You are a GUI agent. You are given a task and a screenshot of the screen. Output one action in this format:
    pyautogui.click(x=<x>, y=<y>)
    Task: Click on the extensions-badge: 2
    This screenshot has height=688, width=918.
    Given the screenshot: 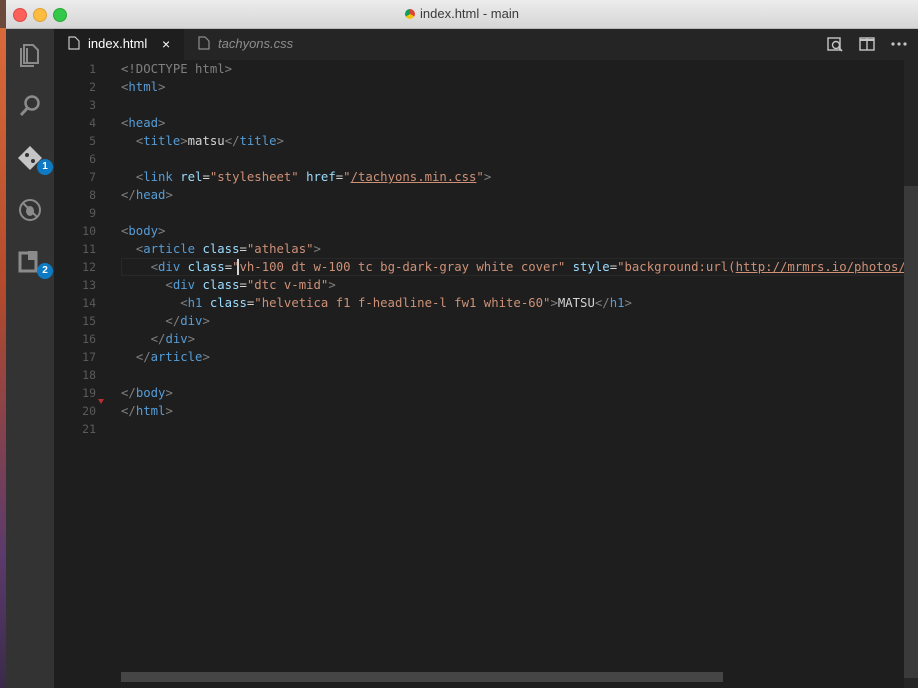 What is the action you would take?
    pyautogui.click(x=45, y=271)
    